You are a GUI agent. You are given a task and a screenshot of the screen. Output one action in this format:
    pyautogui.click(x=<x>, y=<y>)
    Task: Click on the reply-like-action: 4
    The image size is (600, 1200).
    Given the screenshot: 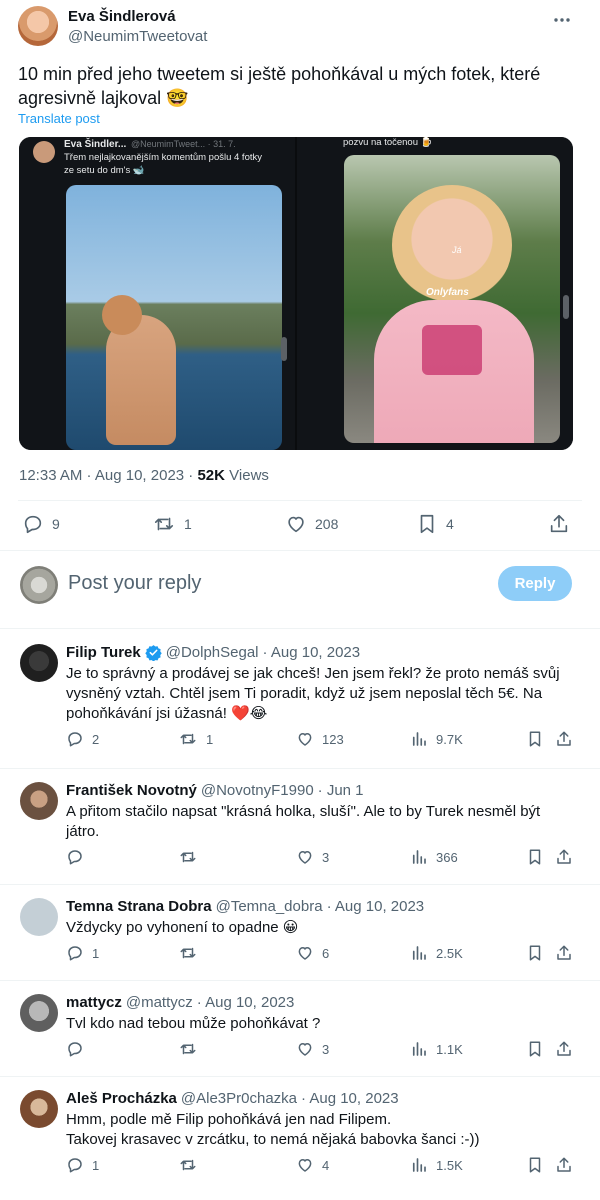 What is the action you would take?
    pyautogui.click(x=312, y=1165)
    